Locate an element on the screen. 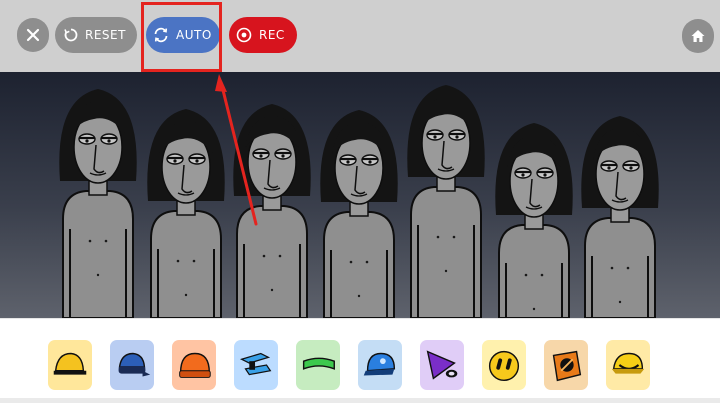  blue-cap-with-goggles-icon is located at coordinates (134, 364).